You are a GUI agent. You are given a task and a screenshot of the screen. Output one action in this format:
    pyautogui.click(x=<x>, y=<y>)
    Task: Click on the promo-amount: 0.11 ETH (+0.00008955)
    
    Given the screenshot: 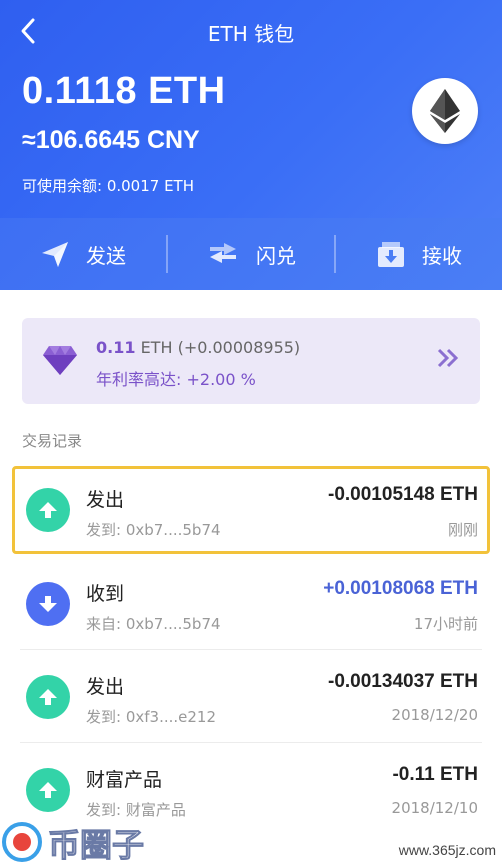 What is the action you would take?
    pyautogui.click(x=198, y=347)
    